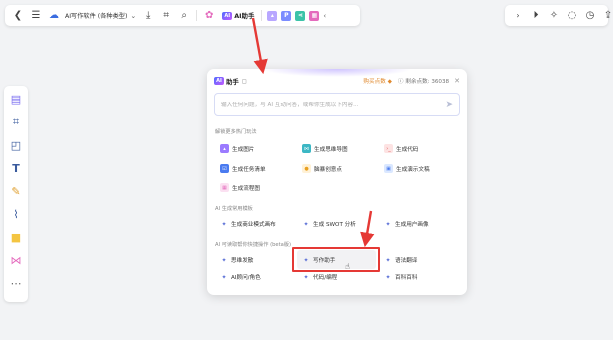 The image size is (613, 340). What do you see at coordinates (133, 16) in the screenshot?
I see `chevron-down-icon: ⌄` at bounding box center [133, 16].